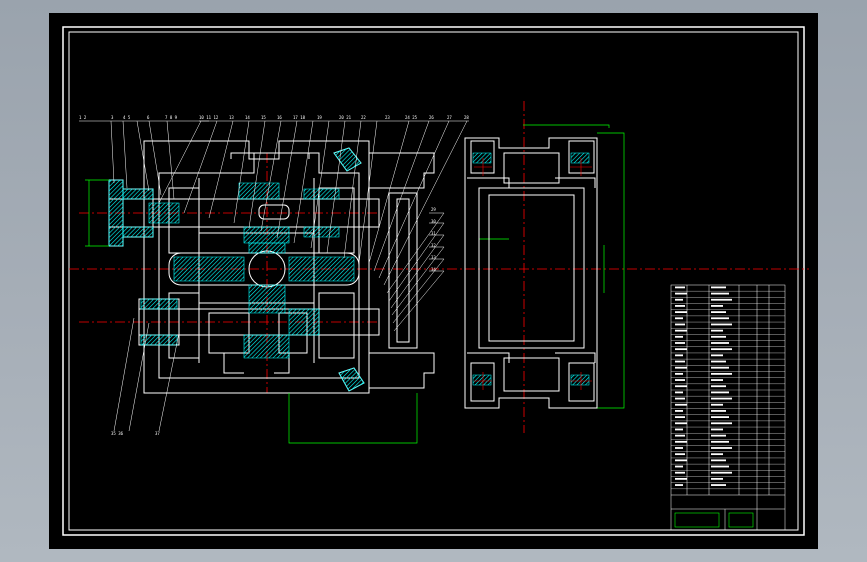 This screenshot has height=562, width=867. I want to click on section-hatching, so click(236, 269).